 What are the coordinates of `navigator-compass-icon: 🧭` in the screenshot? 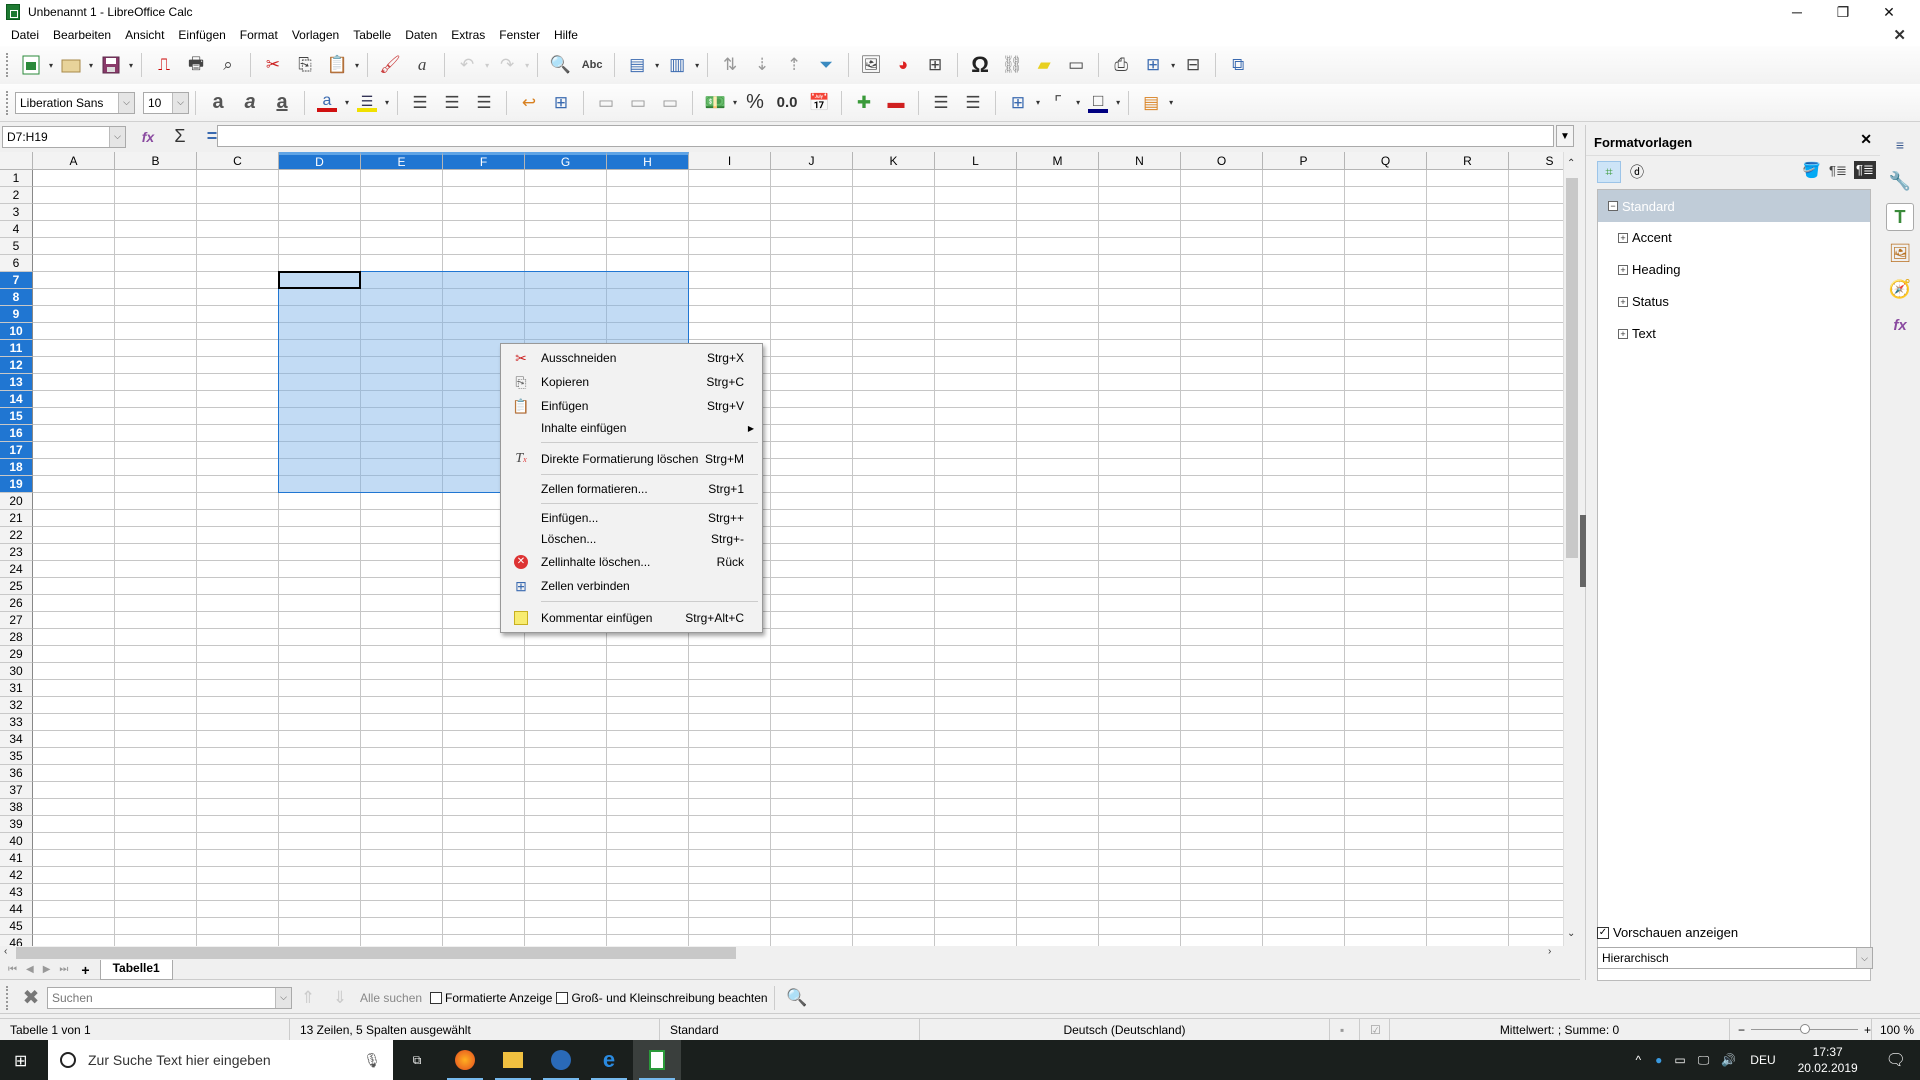 It's located at (1900, 289).